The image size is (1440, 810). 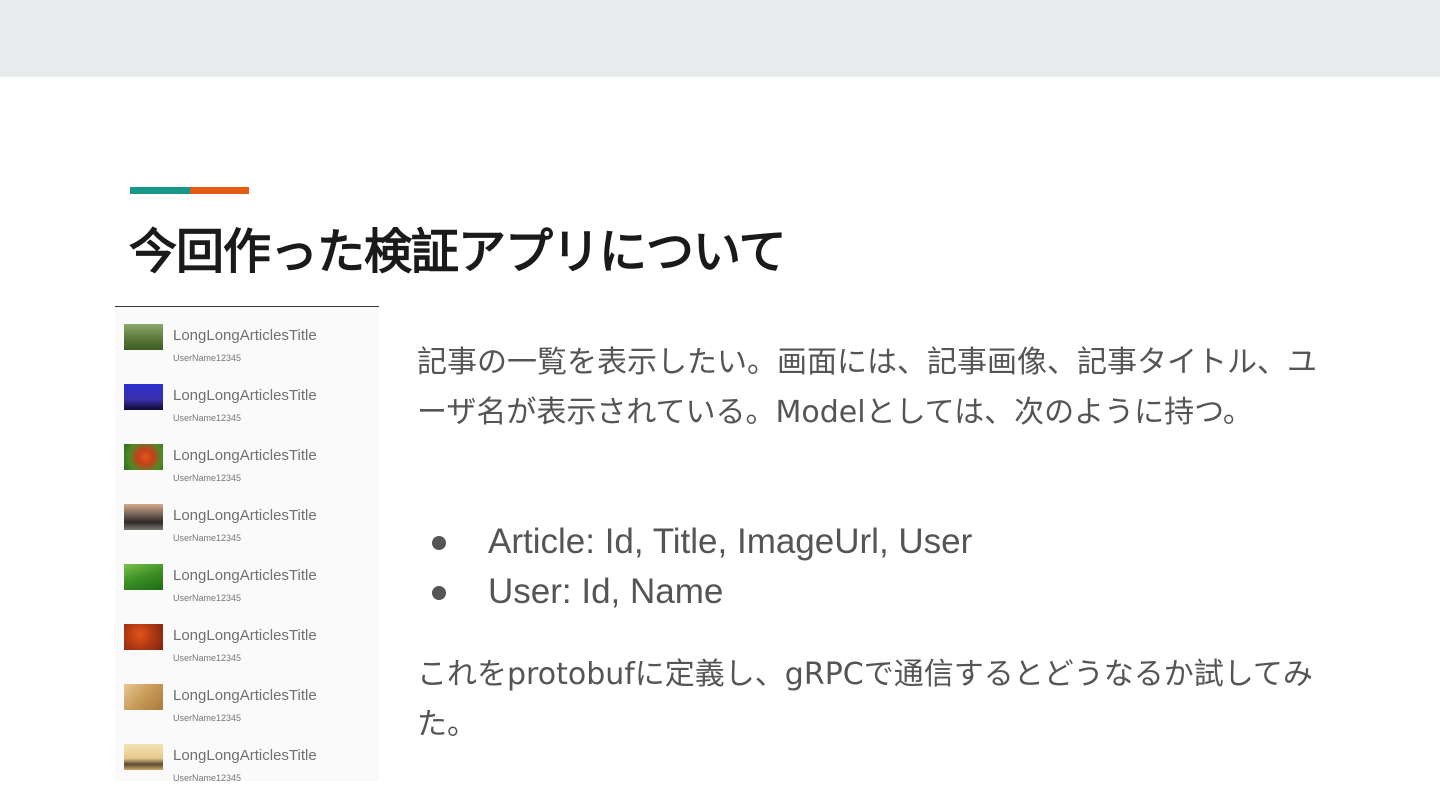 What do you see at coordinates (143, 757) in the screenshot?
I see `desert-photo-thumb` at bounding box center [143, 757].